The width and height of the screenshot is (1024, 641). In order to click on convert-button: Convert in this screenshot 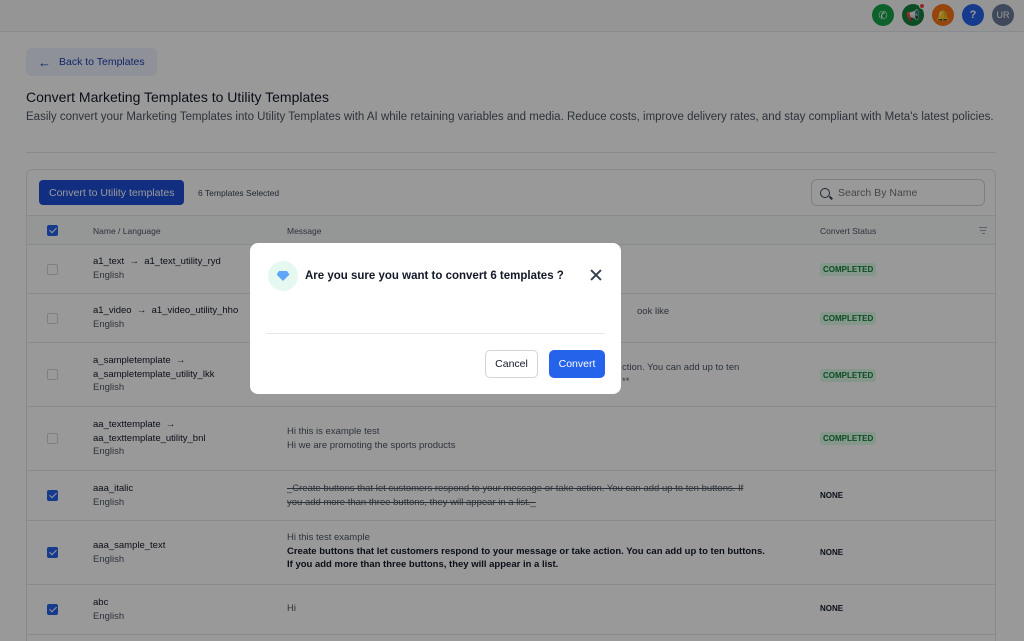, I will do `click(577, 364)`.